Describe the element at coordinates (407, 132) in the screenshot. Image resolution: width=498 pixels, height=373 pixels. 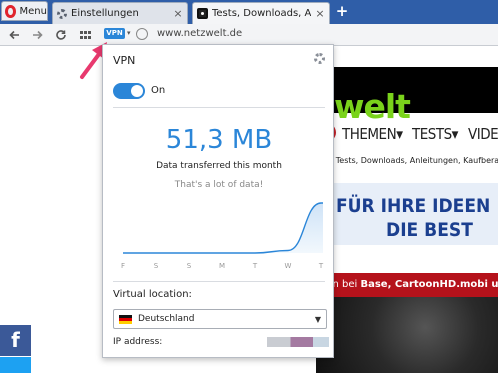
I see `site-nav: THEMEN▾ TESTS▾ VIDEO` at that location.